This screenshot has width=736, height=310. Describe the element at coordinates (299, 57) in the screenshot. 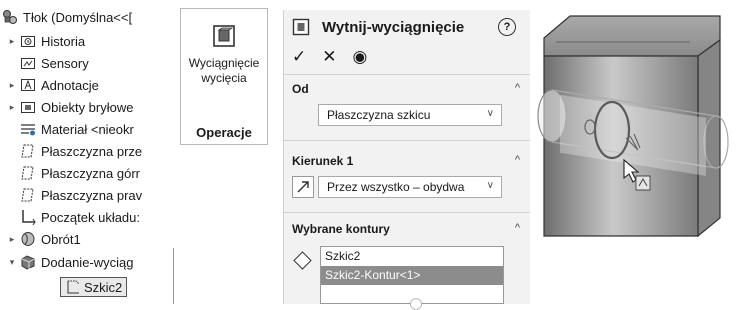

I see `ok-check-icon: ✓` at that location.